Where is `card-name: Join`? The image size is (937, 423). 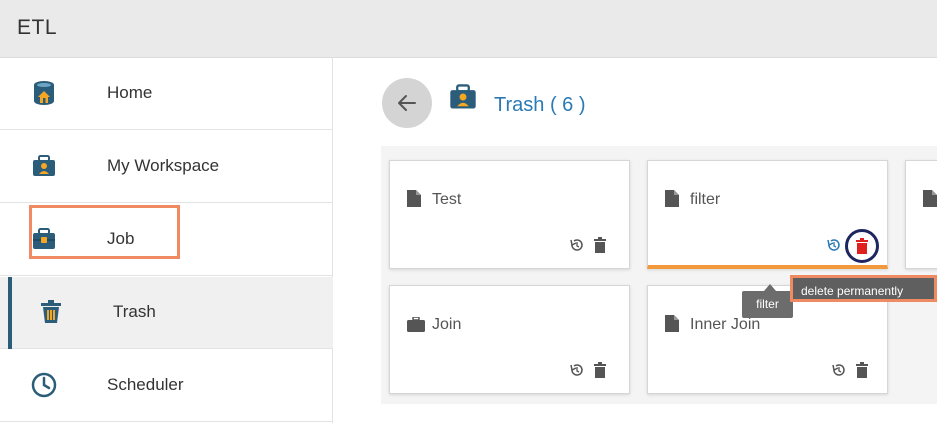
card-name: Join is located at coordinates (447, 324).